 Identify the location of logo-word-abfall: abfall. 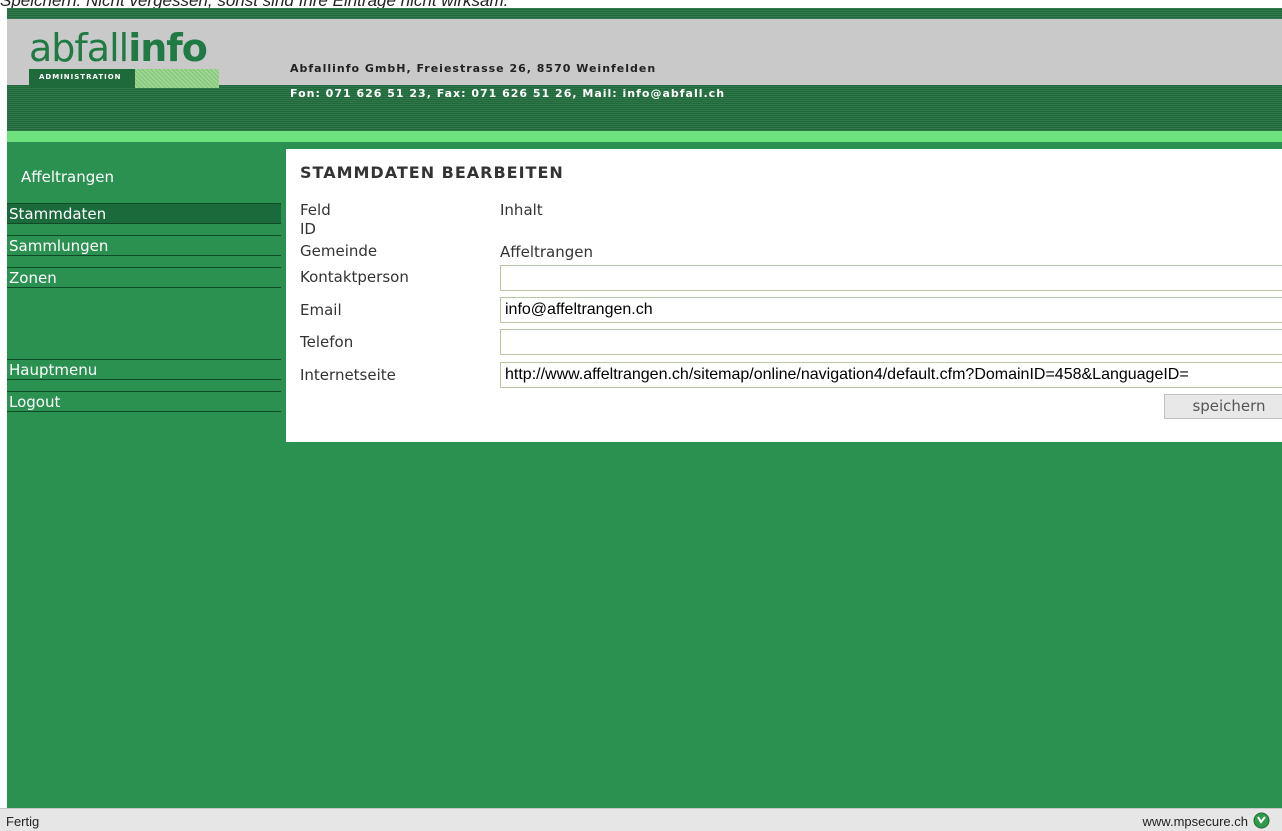
(79, 48).